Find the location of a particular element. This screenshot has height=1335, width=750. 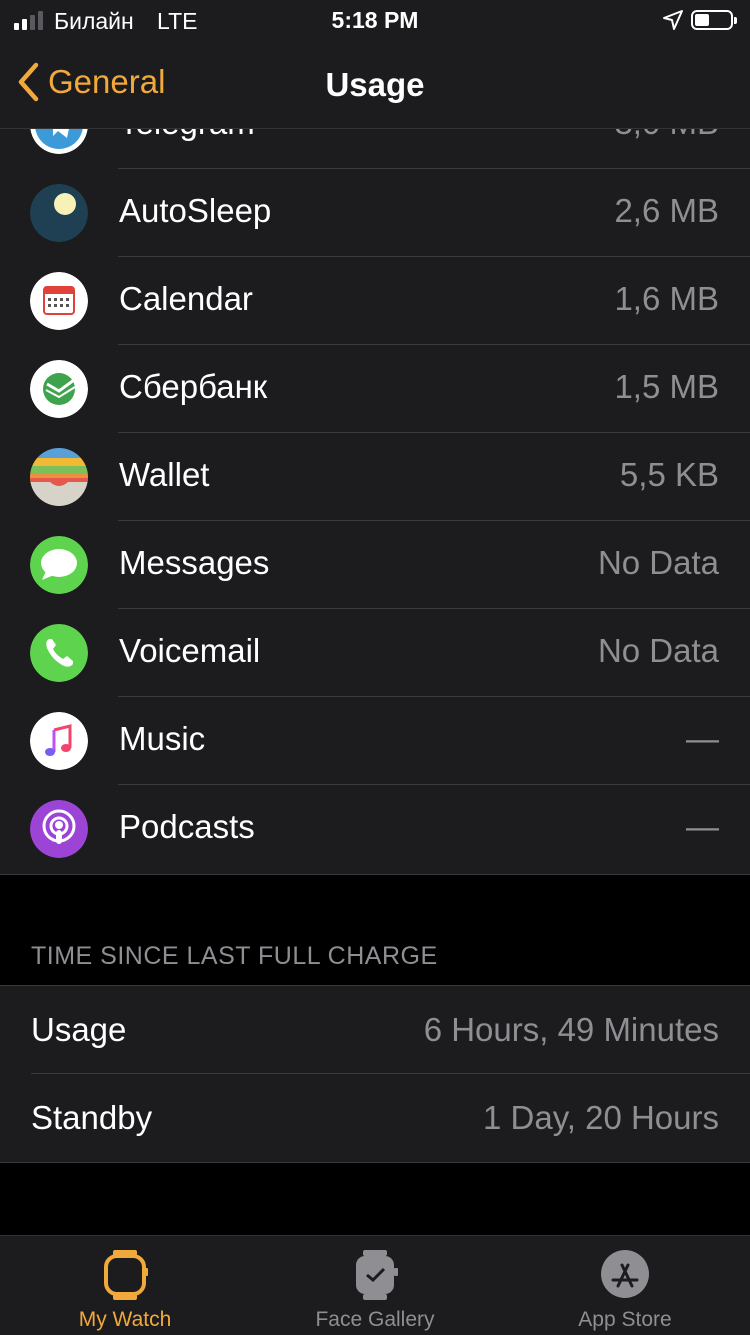

messages-icon is located at coordinates (59, 565).